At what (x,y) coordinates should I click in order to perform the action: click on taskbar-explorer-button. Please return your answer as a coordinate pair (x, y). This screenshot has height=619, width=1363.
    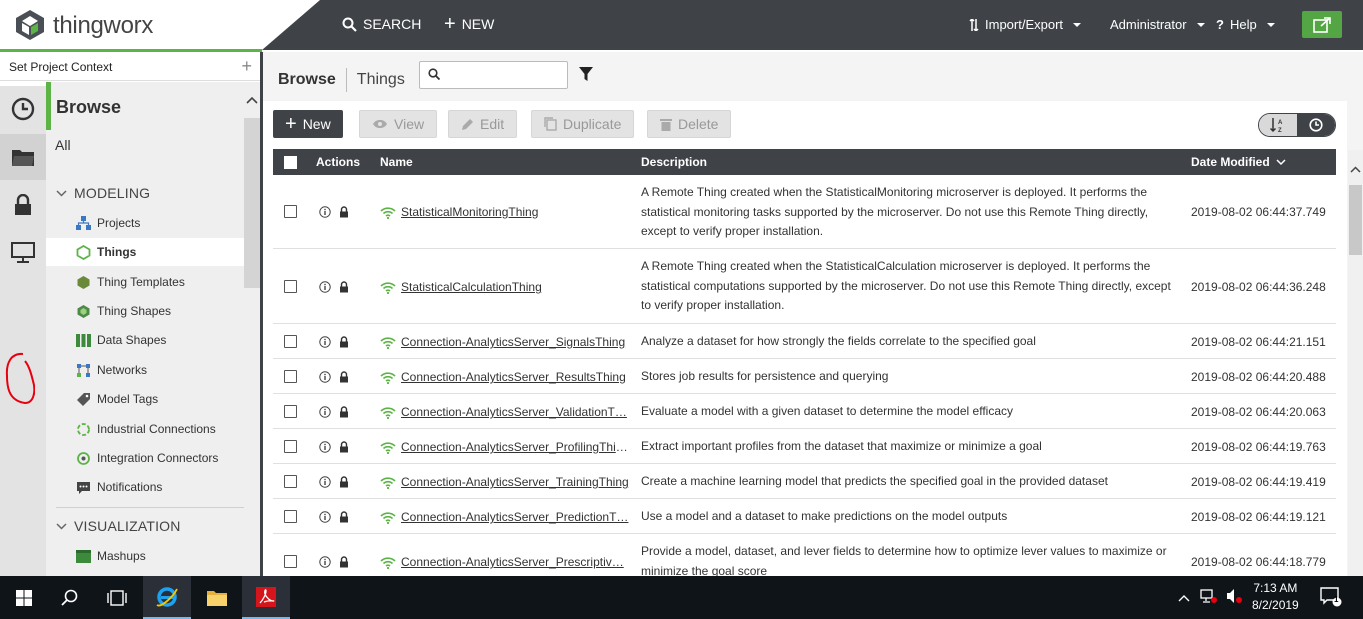
    Looking at the image, I should click on (217, 597).